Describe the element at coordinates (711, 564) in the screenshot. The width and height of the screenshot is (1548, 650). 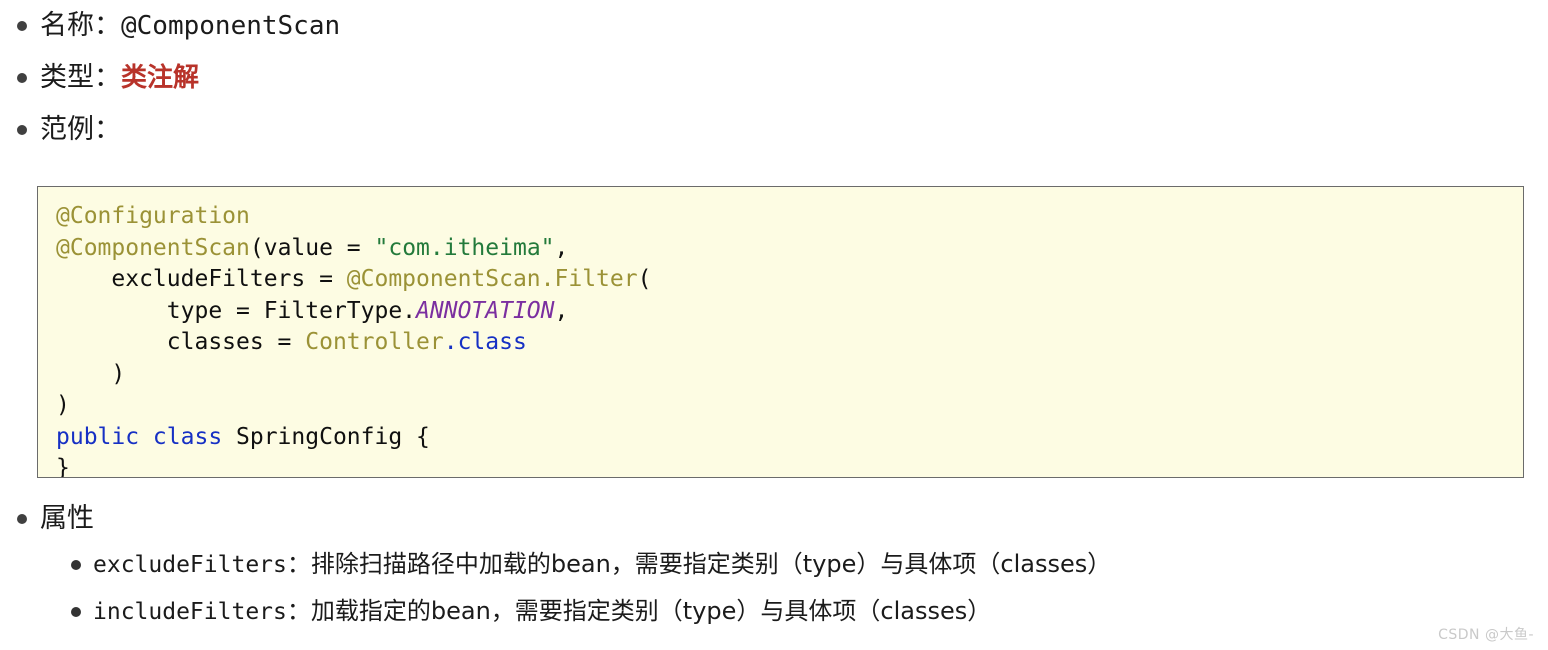
I see `attribute-description: 排除扫描路径中加载的bean，需要指定类别（type）与具体项（classes）` at that location.